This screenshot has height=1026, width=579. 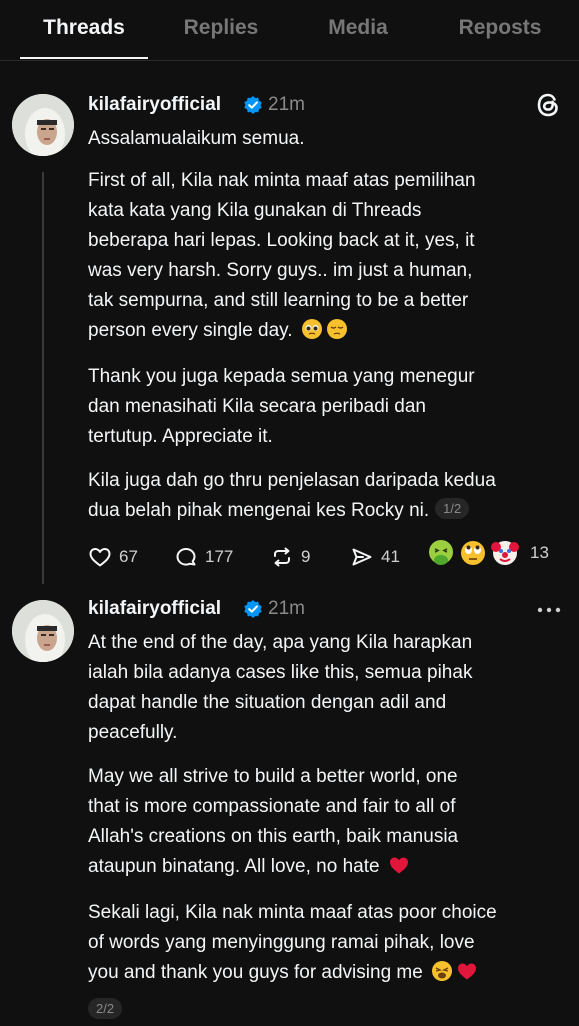 I want to click on tab-reposts: Reposts, so click(x=500, y=28).